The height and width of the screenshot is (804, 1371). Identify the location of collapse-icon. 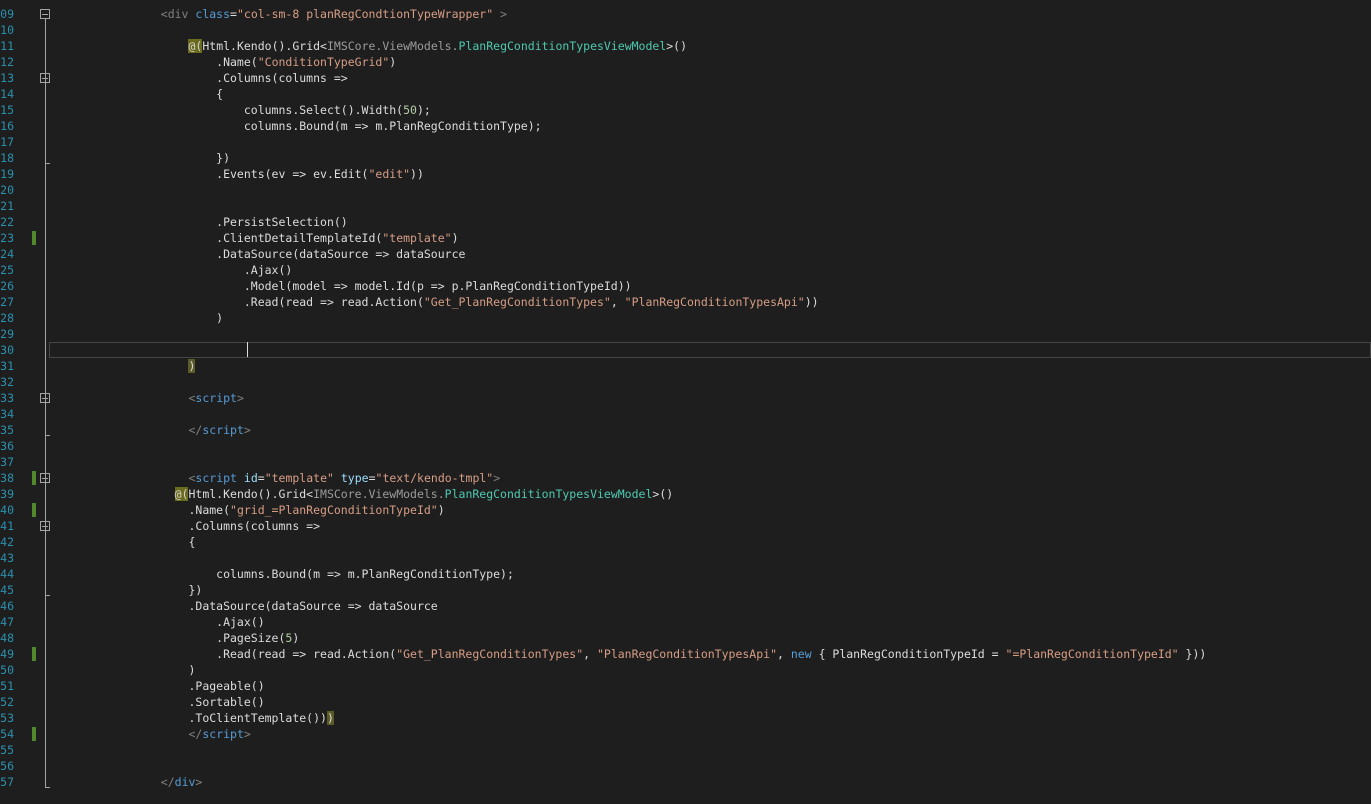
(45, 14).